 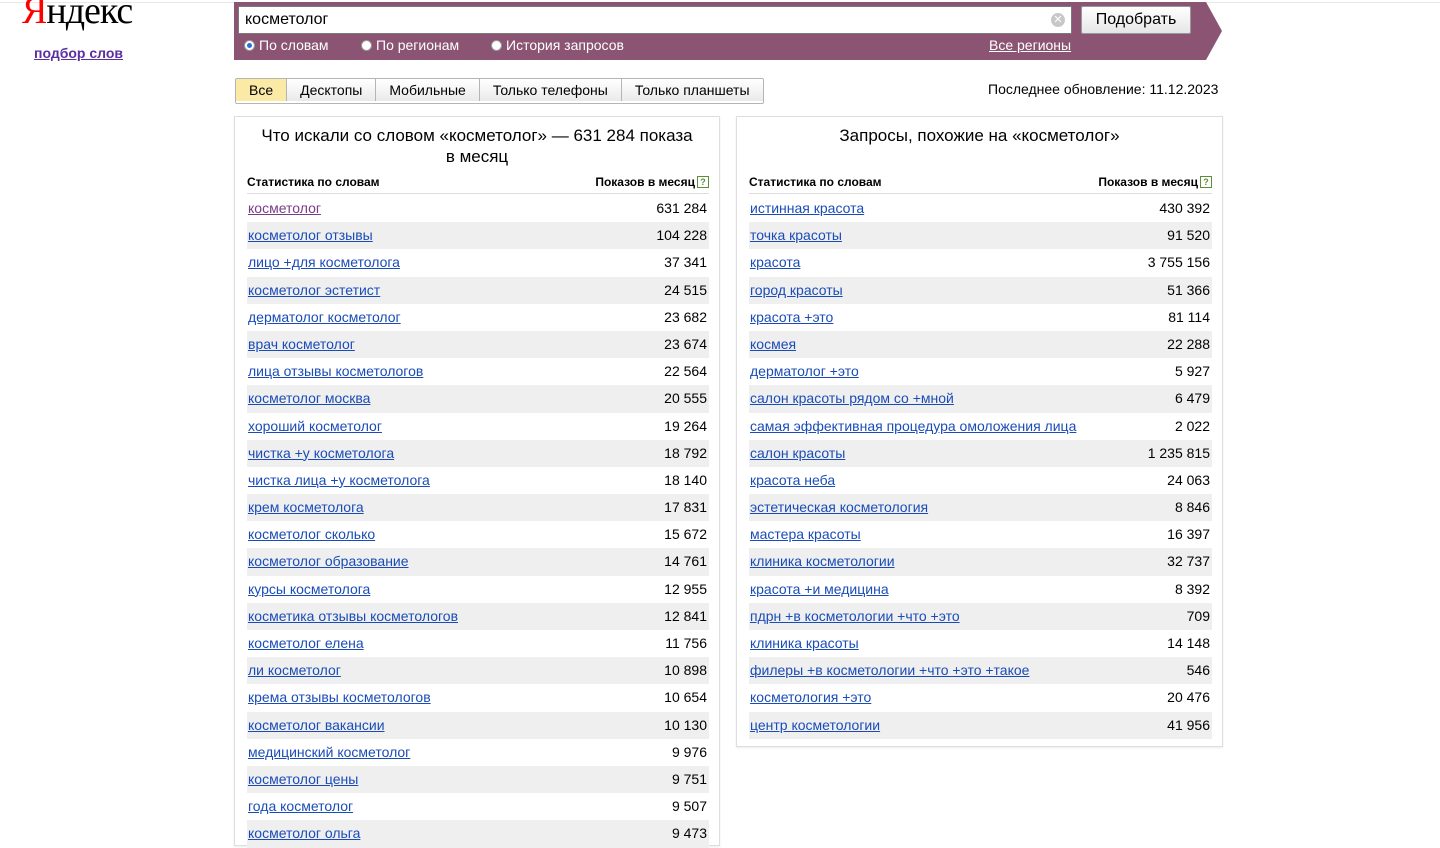 What do you see at coordinates (284, 208) in the screenshot?
I see `keyword-link: косметолог` at bounding box center [284, 208].